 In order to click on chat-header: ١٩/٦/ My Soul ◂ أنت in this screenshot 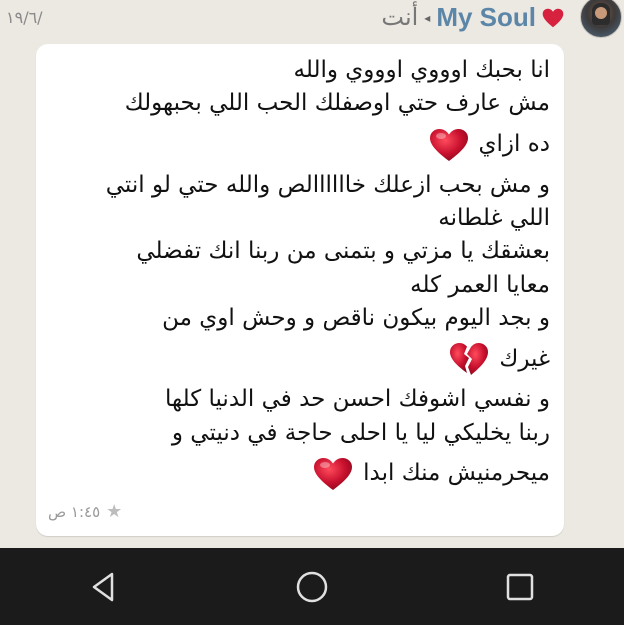, I will do `click(312, 20)`.